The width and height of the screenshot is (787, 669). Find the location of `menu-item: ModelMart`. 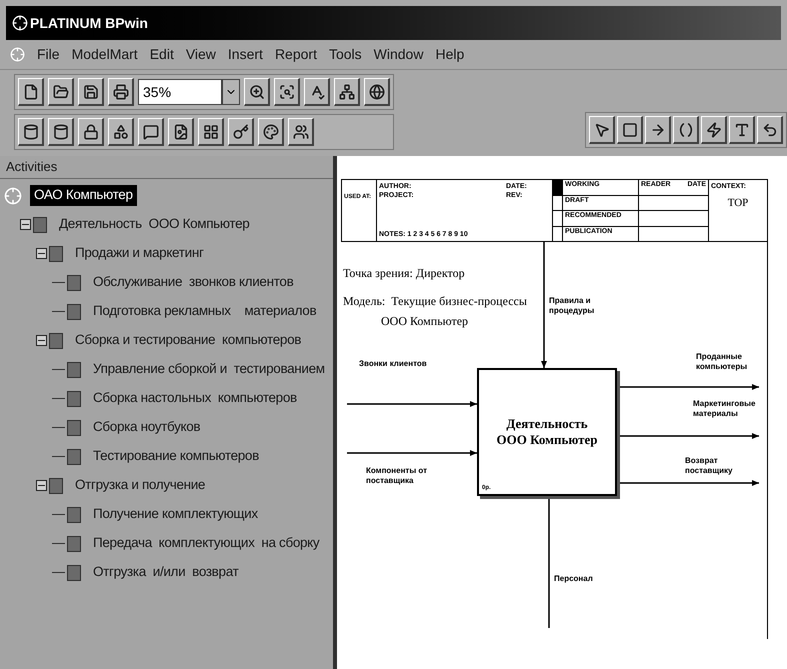

menu-item: ModelMart is located at coordinates (105, 54).